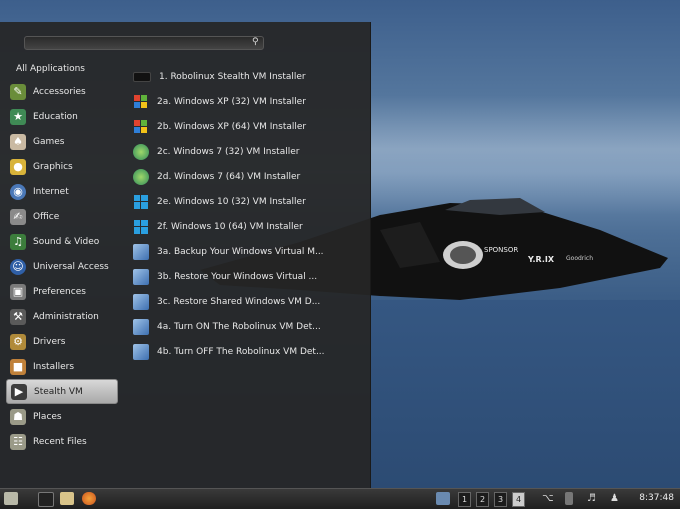 The image size is (680, 509). I want to click on office-icon: ✍, so click(18, 216).